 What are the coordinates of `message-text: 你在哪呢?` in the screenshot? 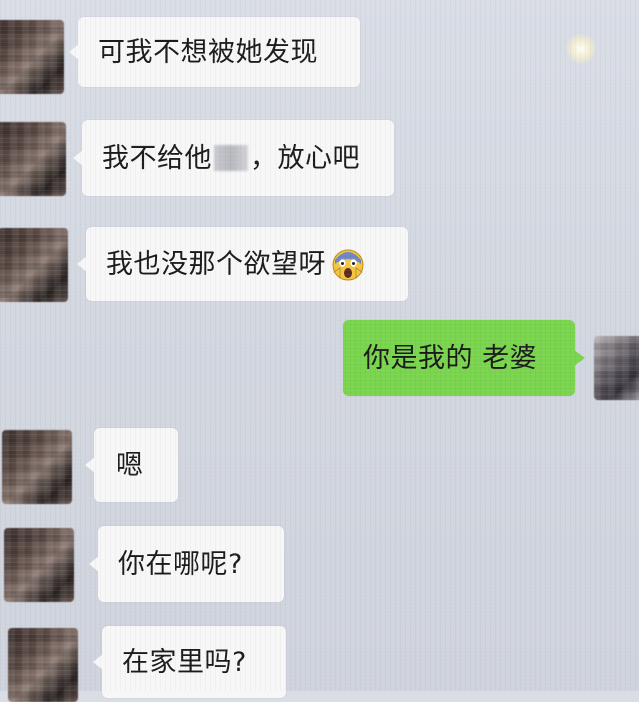 It's located at (180, 564).